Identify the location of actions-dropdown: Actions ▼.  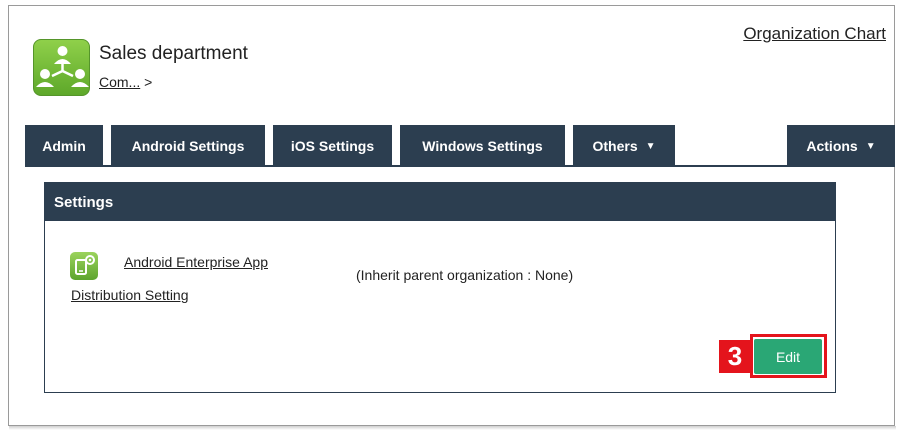
(841, 146).